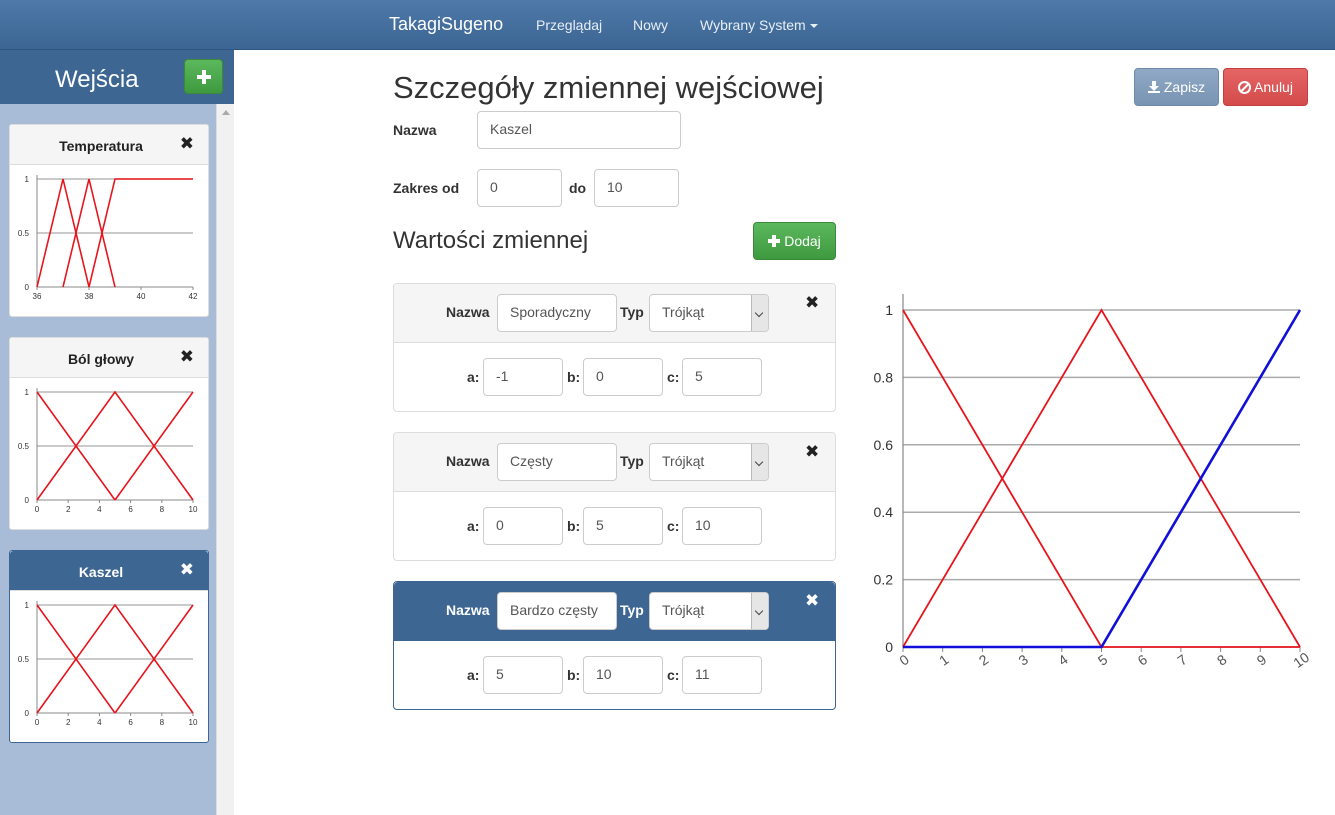  What do you see at coordinates (623, 377) in the screenshot?
I see `param-b-input: 0` at bounding box center [623, 377].